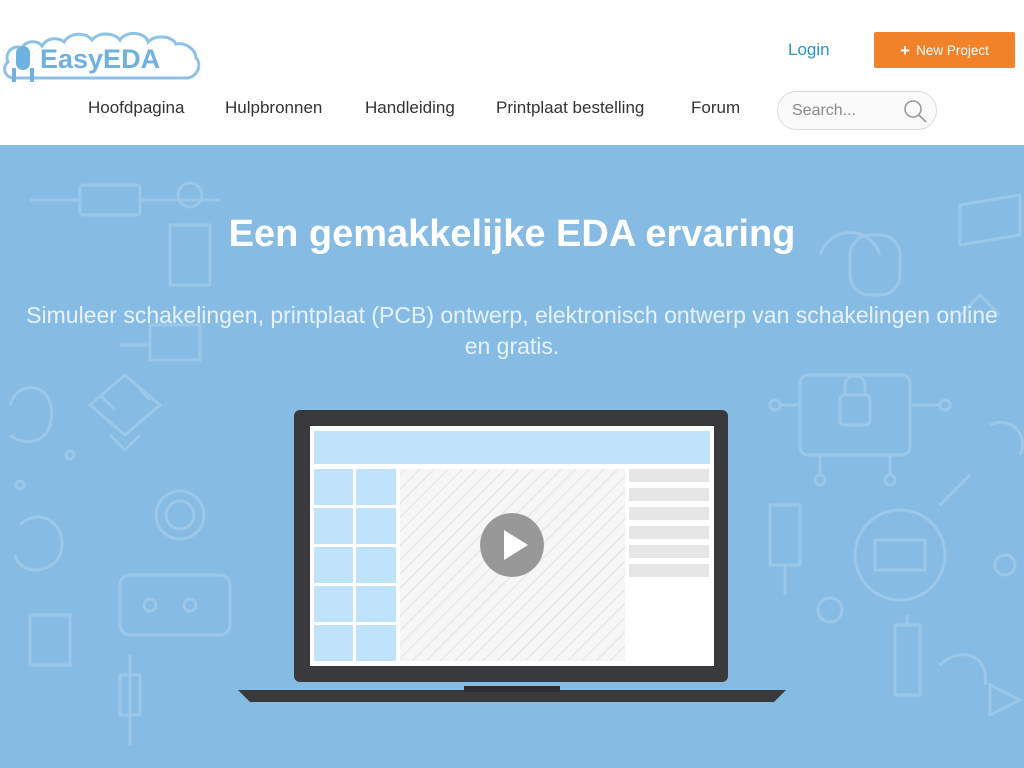  I want to click on play-icon, so click(512, 545).